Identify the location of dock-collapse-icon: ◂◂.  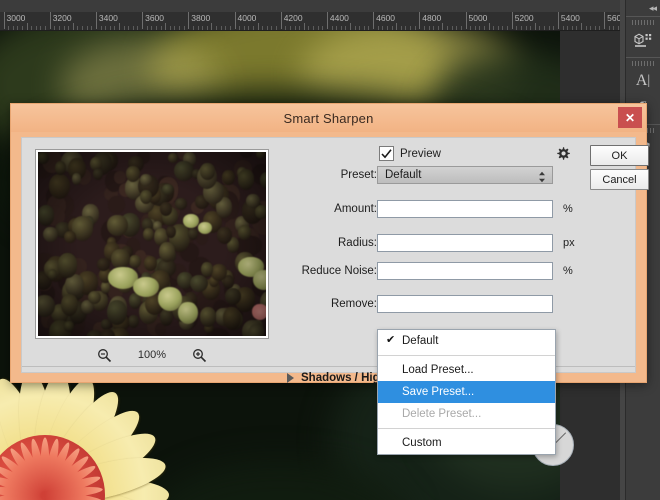
(643, 8).